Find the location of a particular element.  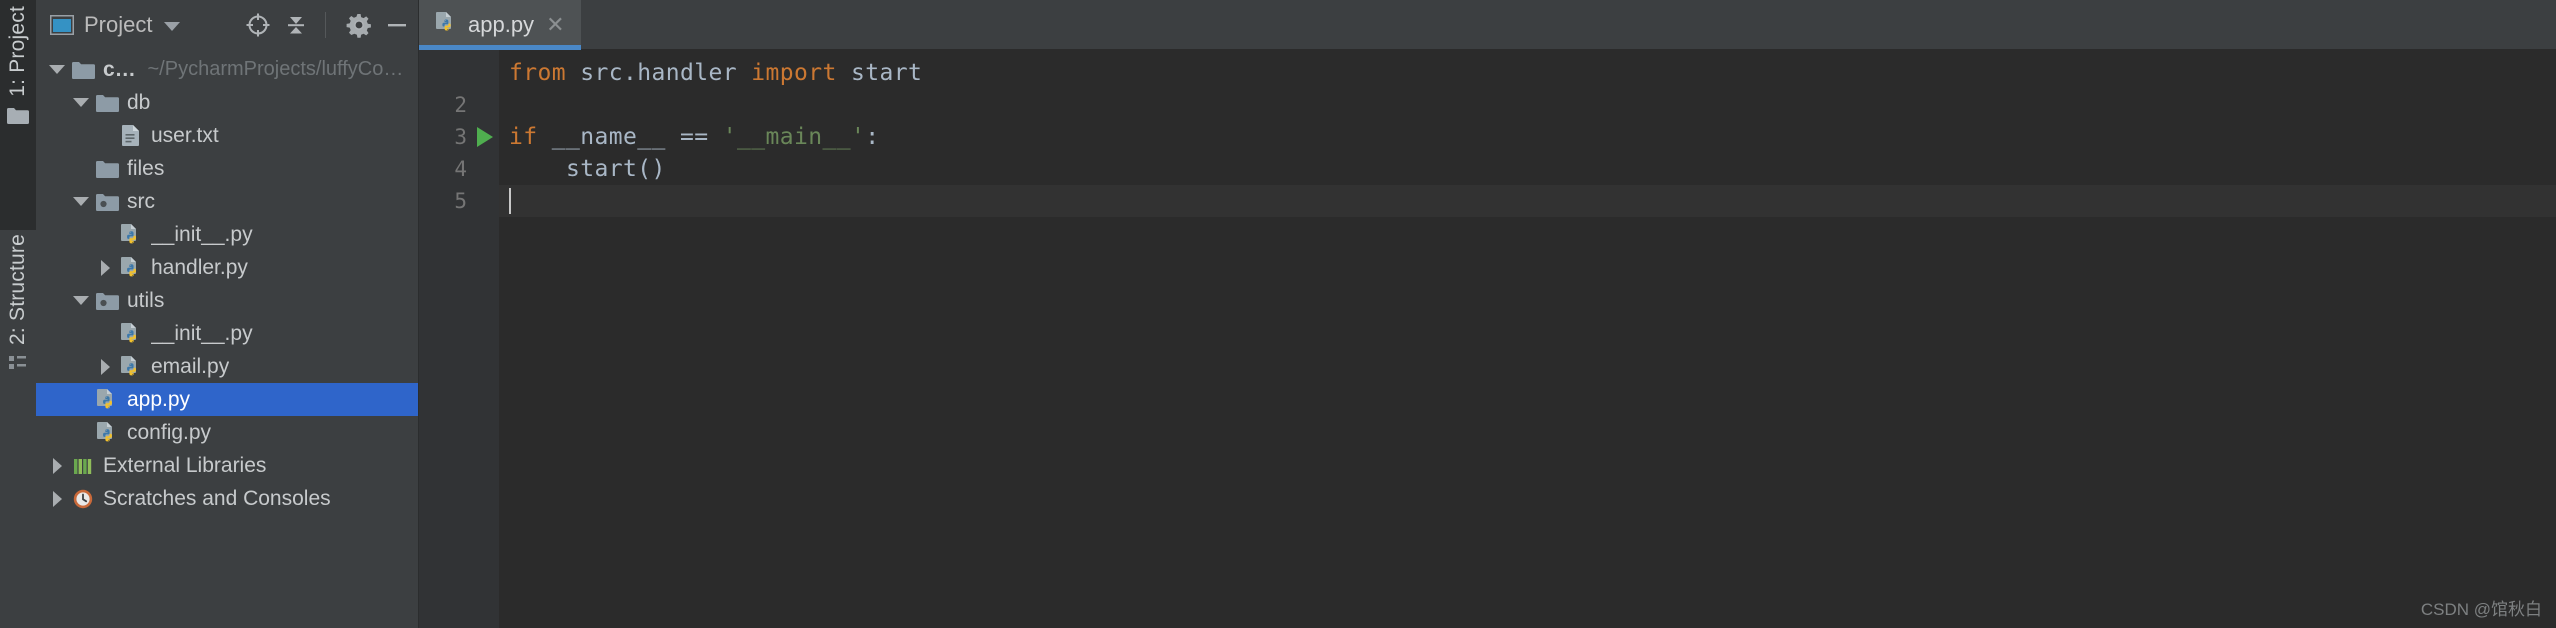

code-token: '__main__' is located at coordinates (794, 137).